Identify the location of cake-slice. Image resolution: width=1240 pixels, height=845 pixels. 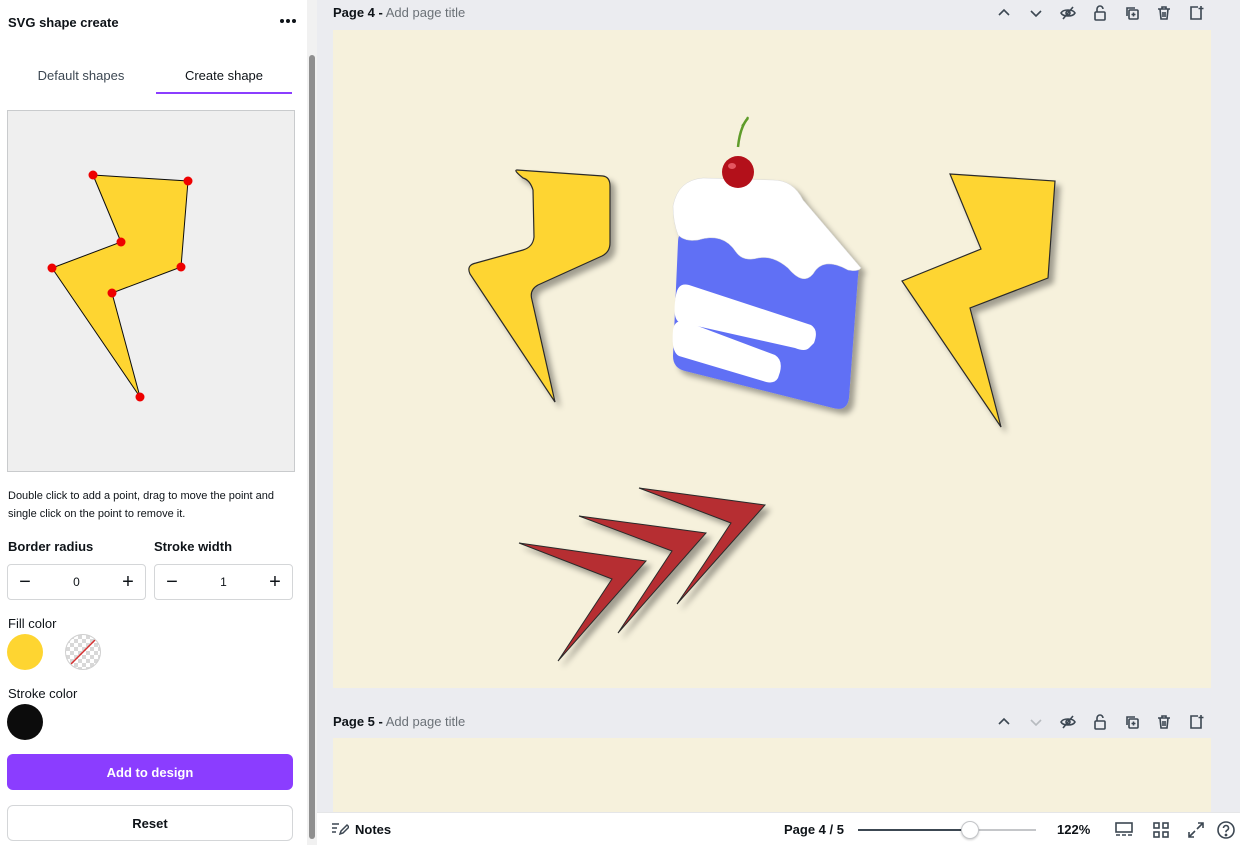
(767, 293).